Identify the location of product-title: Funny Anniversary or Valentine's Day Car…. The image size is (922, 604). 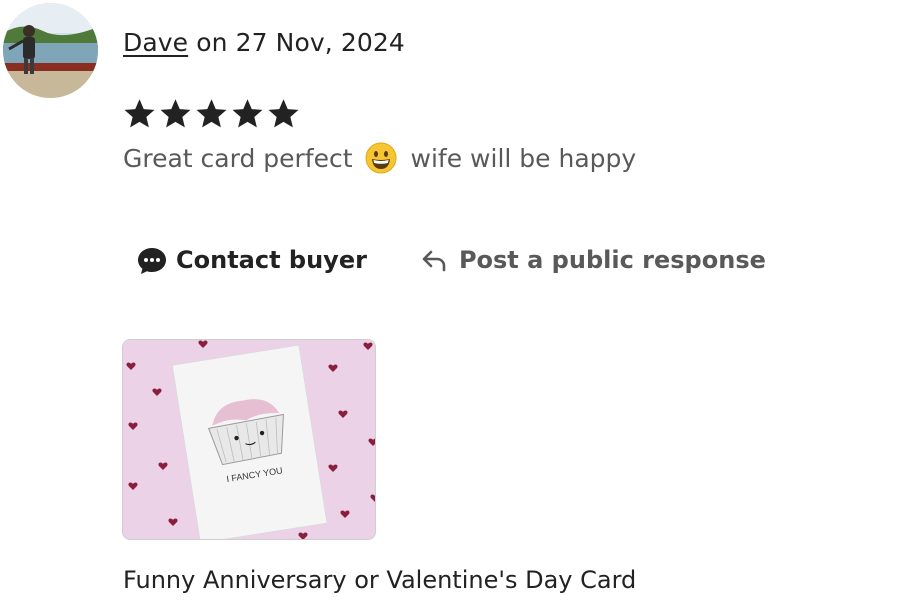
(379, 580).